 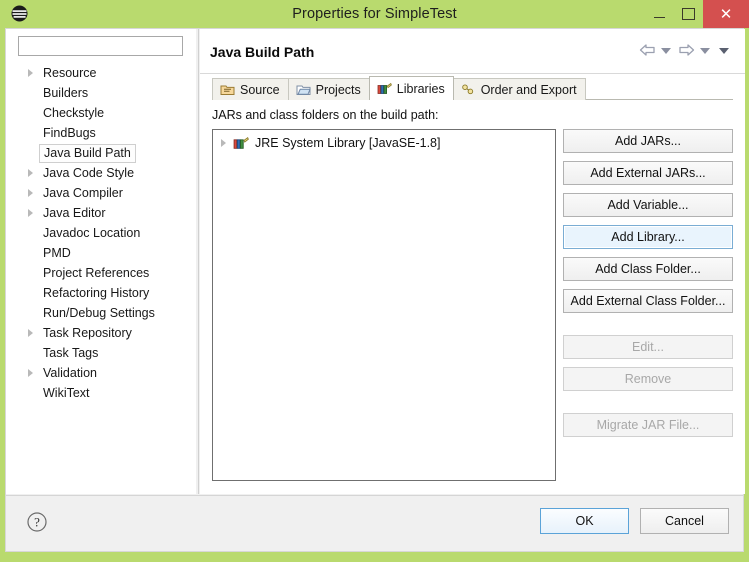 What do you see at coordinates (71, 353) in the screenshot?
I see `sidebar-item-label: Task Tags` at bounding box center [71, 353].